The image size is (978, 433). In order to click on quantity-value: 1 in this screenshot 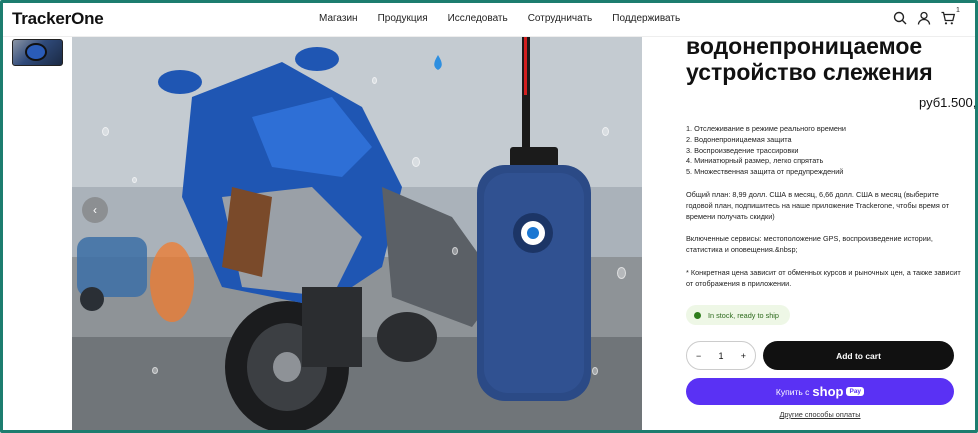, I will do `click(720, 356)`.